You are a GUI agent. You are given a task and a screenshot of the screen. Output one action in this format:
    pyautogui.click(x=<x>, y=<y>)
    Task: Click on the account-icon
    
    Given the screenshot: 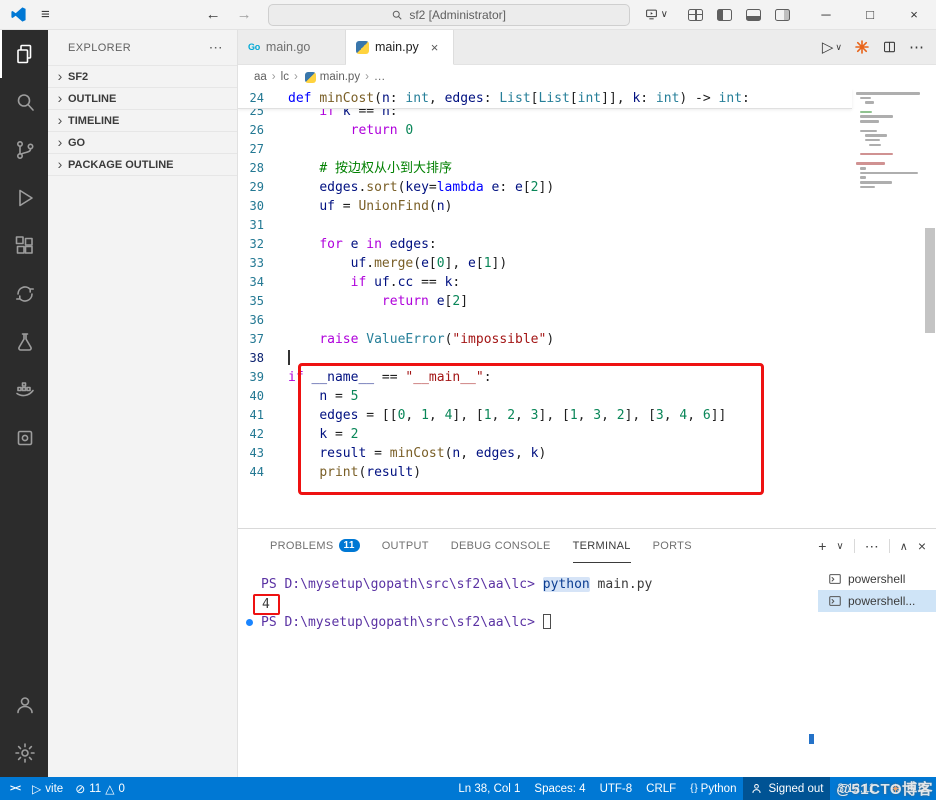 What is the action you would take?
    pyautogui.click(x=756, y=789)
    